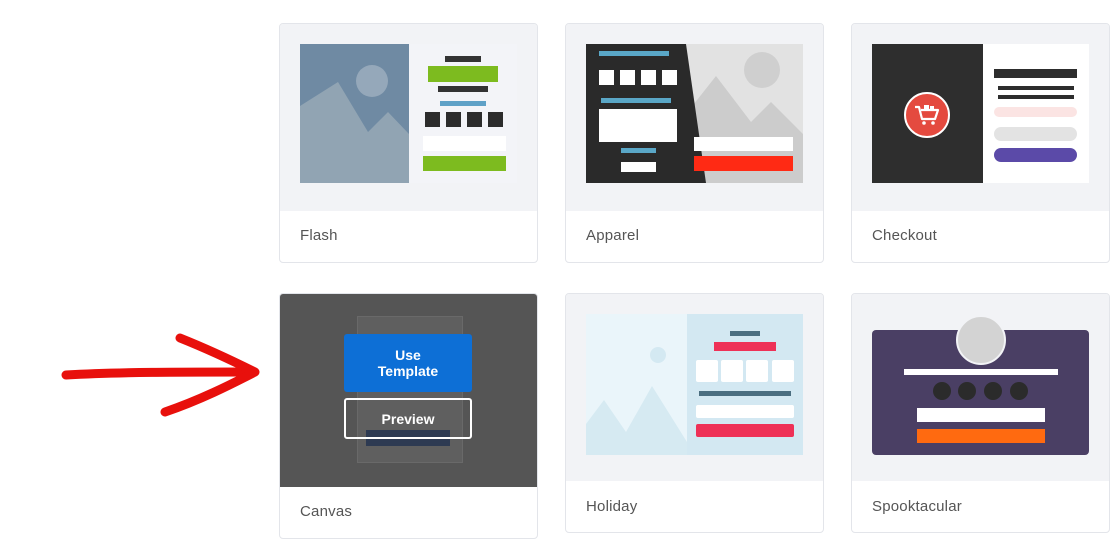 The width and height of the screenshot is (1116, 554). I want to click on use-template-button: Use Template, so click(408, 363).